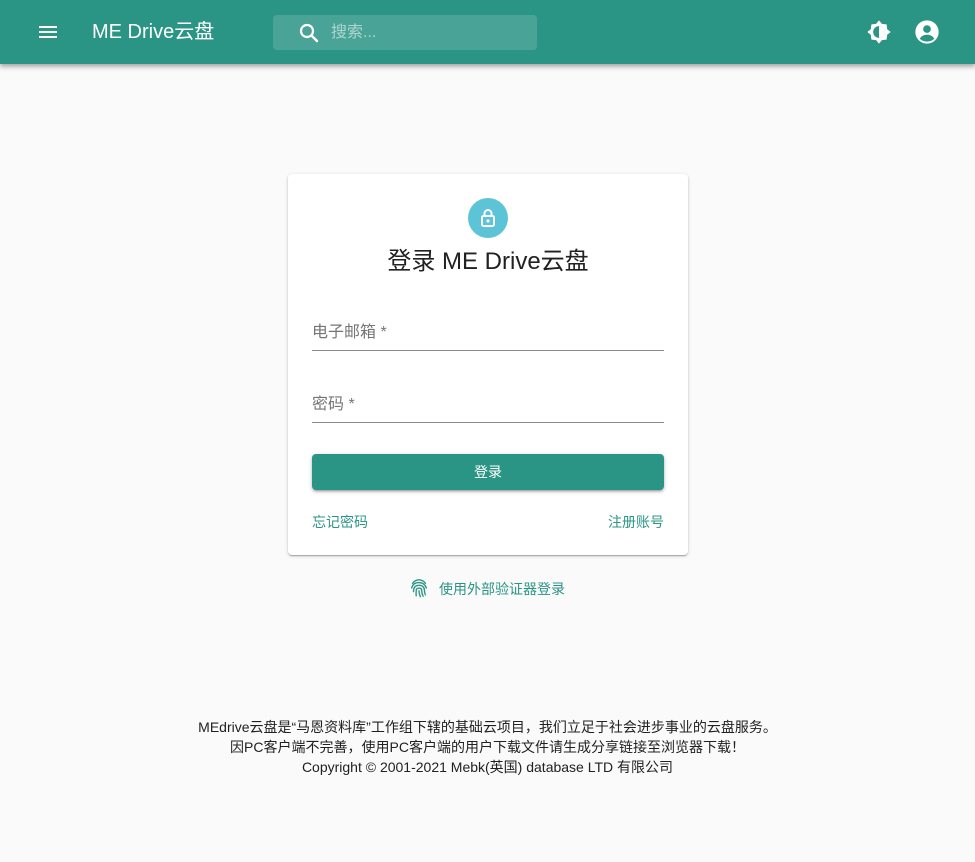 This screenshot has height=862, width=975. I want to click on menu-icon, so click(48, 32).